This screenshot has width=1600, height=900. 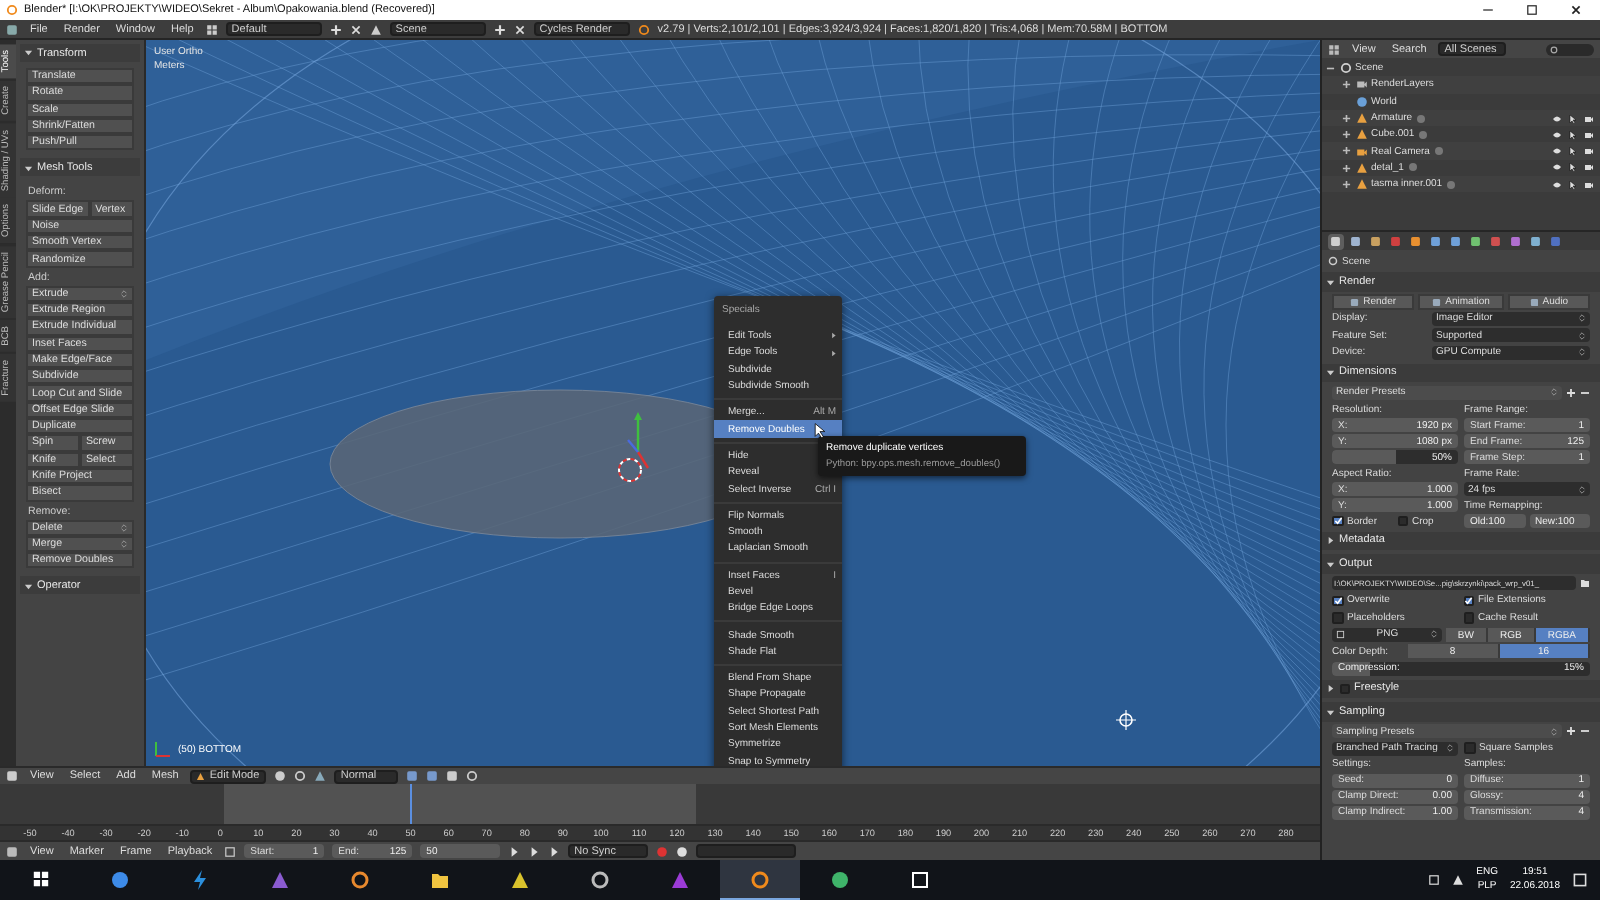 I want to click on cursor-3d-icon, so click(x=630, y=470).